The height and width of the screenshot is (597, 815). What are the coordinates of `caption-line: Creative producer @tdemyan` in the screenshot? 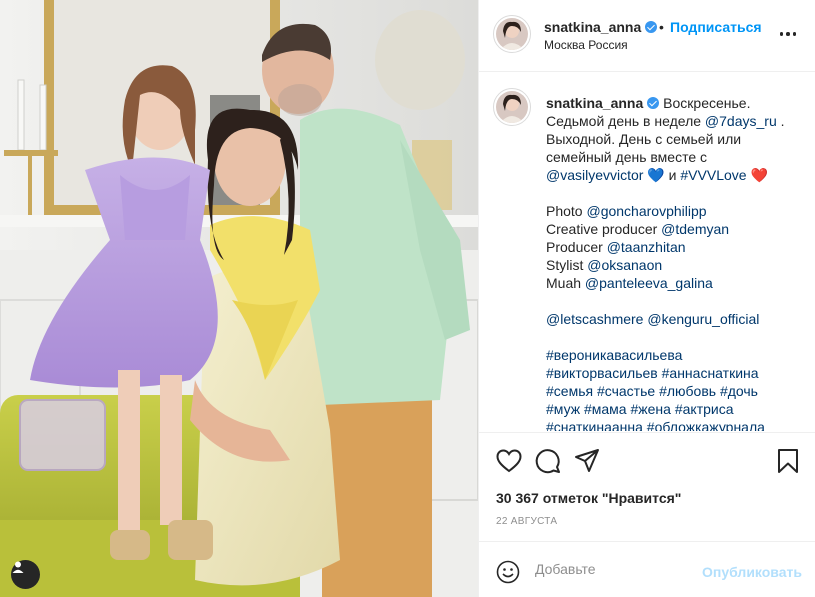 It's located at (677, 229).